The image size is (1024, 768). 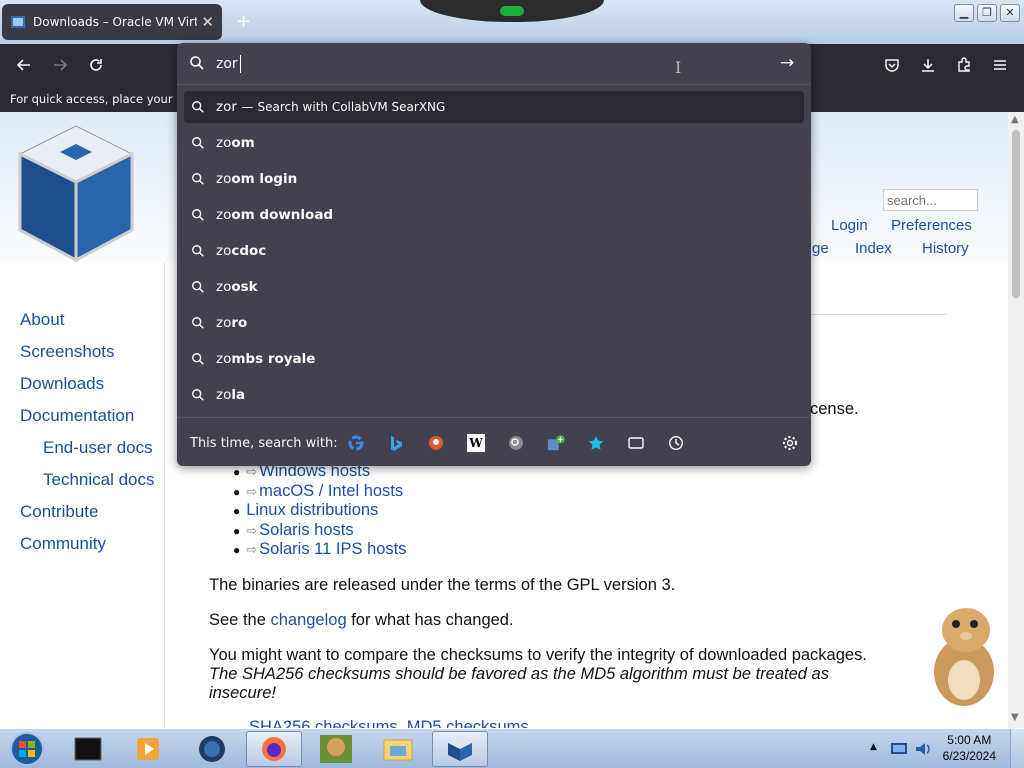 What do you see at coordinates (389, 723) in the screenshot?
I see `checksum-links: SHA256 checksums, MD5 checksums` at bounding box center [389, 723].